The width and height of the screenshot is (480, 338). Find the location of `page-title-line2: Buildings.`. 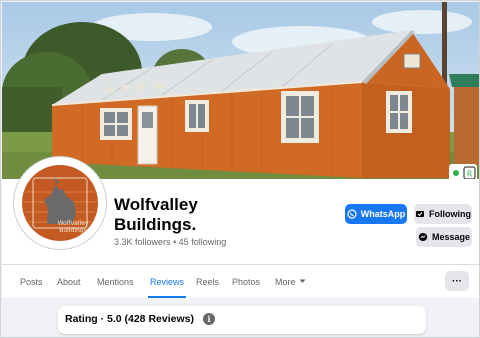

page-title-line2: Buildings. is located at coordinates (155, 224).